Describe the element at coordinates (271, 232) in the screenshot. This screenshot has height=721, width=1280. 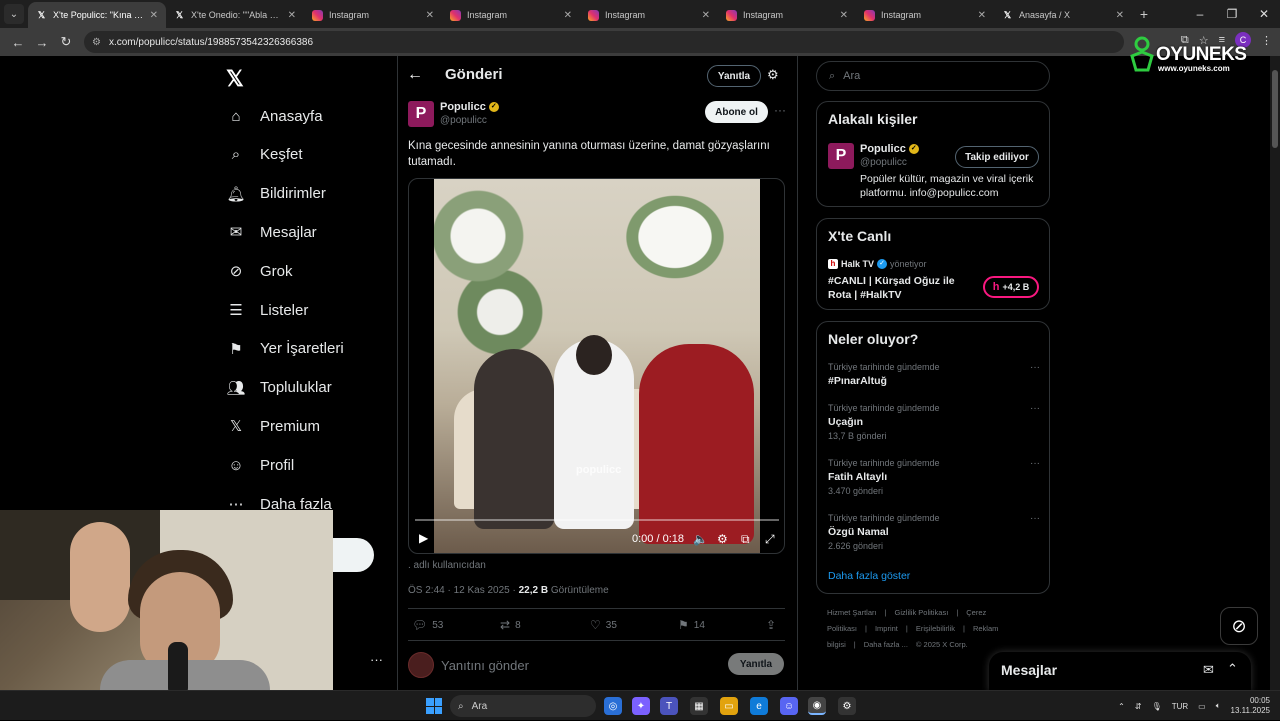
I see `nav-item-mail: ✉ Mesajlar` at that location.